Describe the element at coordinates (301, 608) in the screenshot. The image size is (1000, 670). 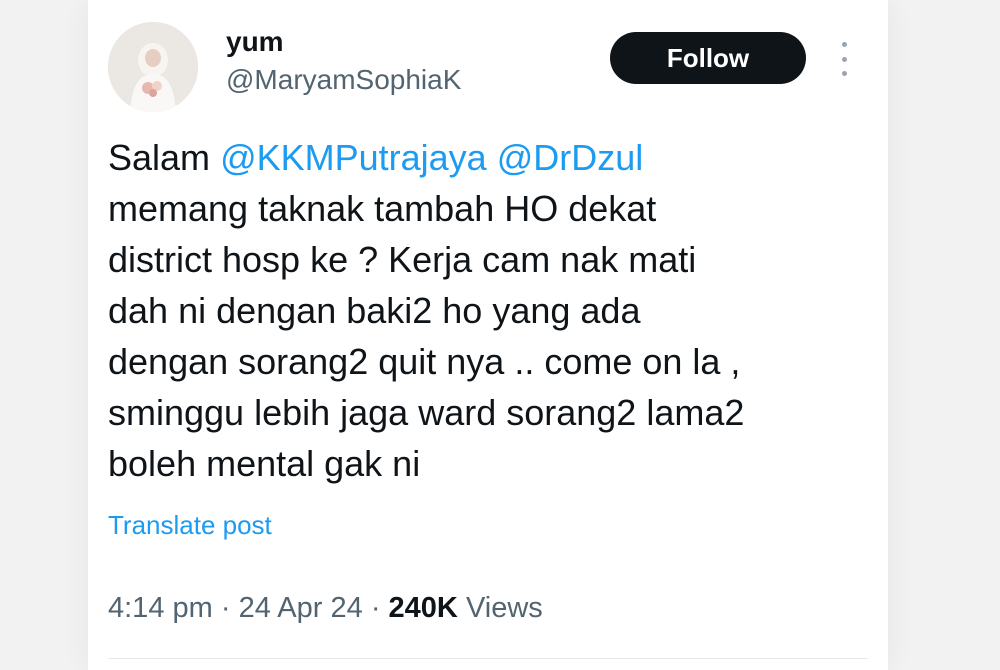
I see `post-date: 24 Apr 24` at that location.